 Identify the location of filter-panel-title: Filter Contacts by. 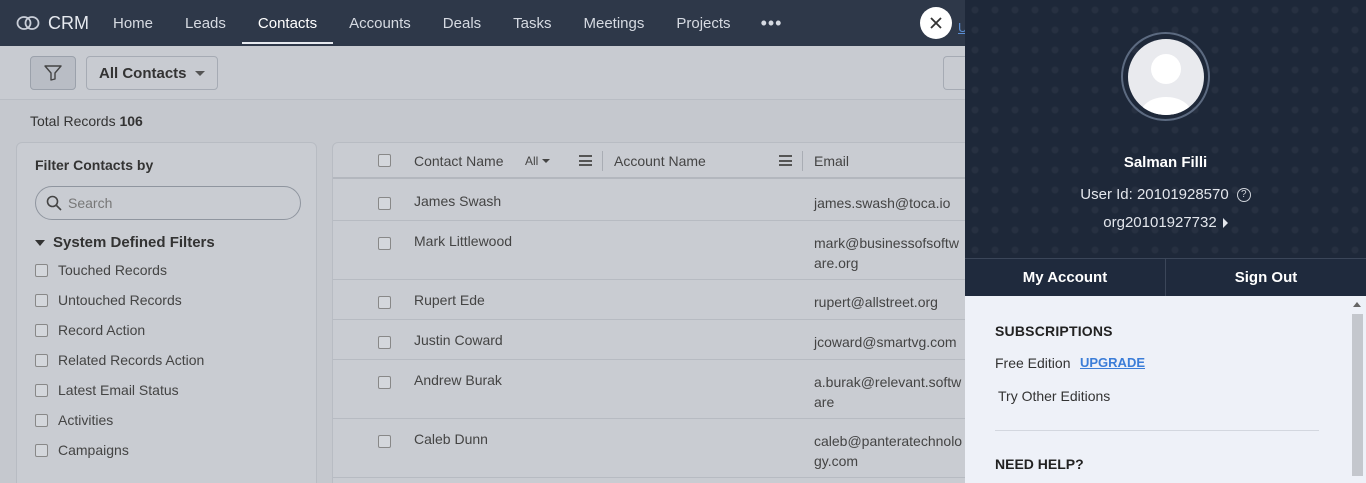
(94, 165).